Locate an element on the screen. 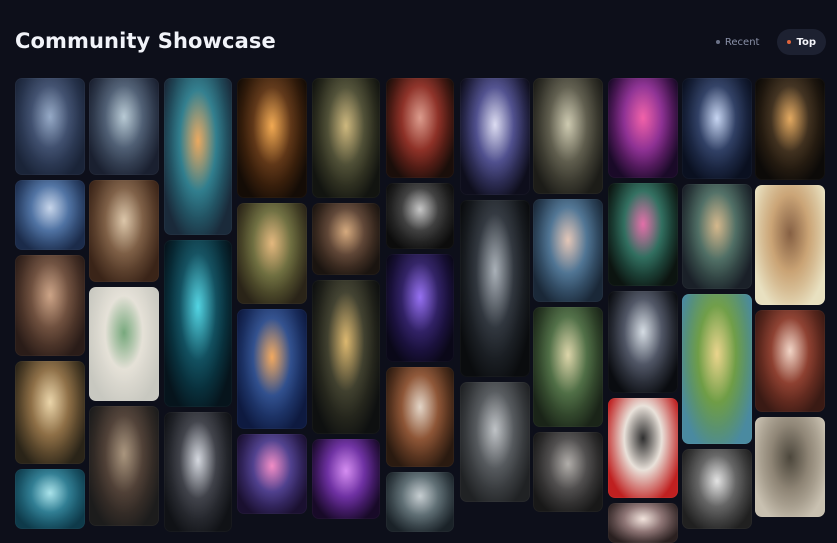 The height and width of the screenshot is (543, 837). gallery-card-river-valley-misty is located at coordinates (568, 367).